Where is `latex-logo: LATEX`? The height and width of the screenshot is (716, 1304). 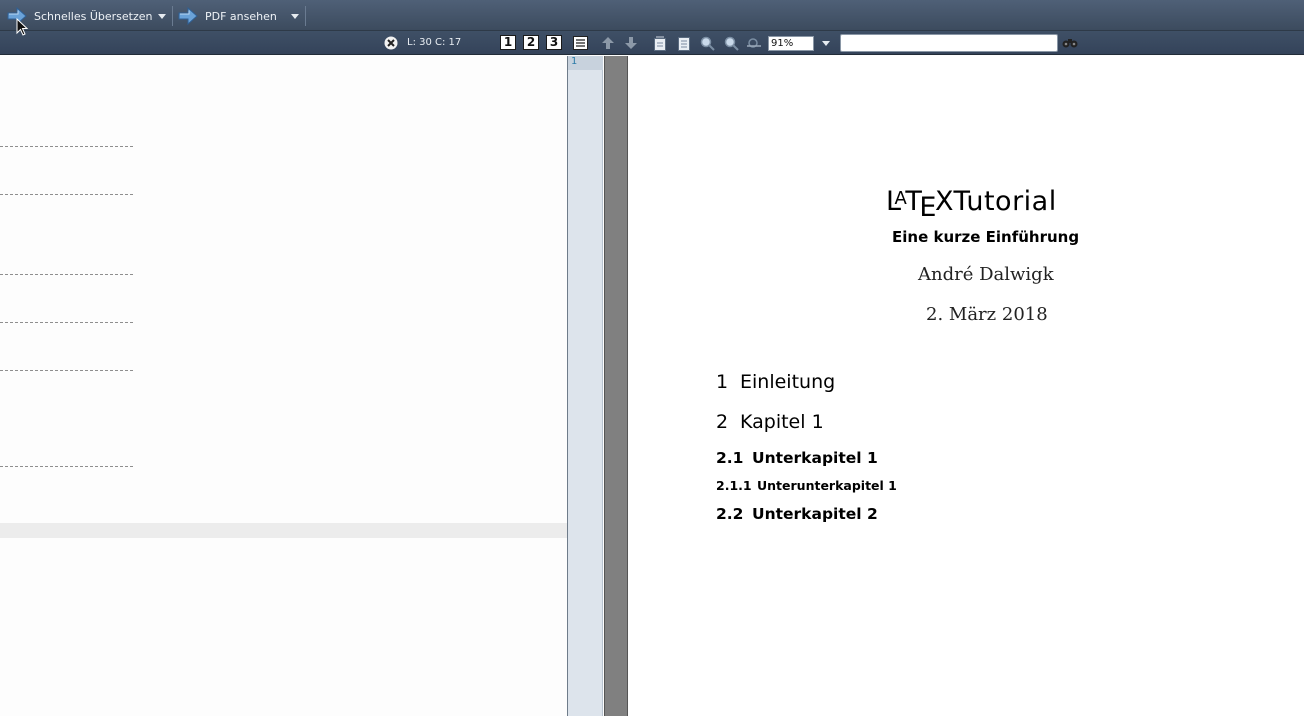
latex-logo: LATEX is located at coordinates (920, 204).